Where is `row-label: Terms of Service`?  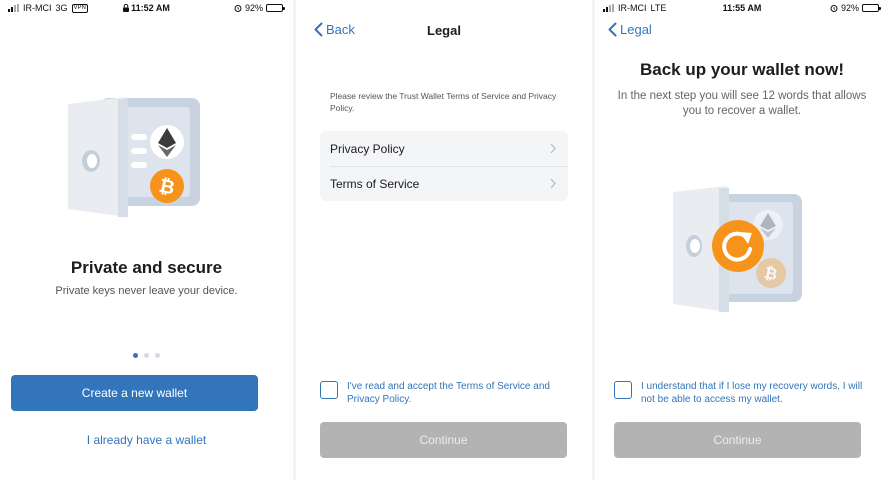 row-label: Terms of Service is located at coordinates (375, 183).